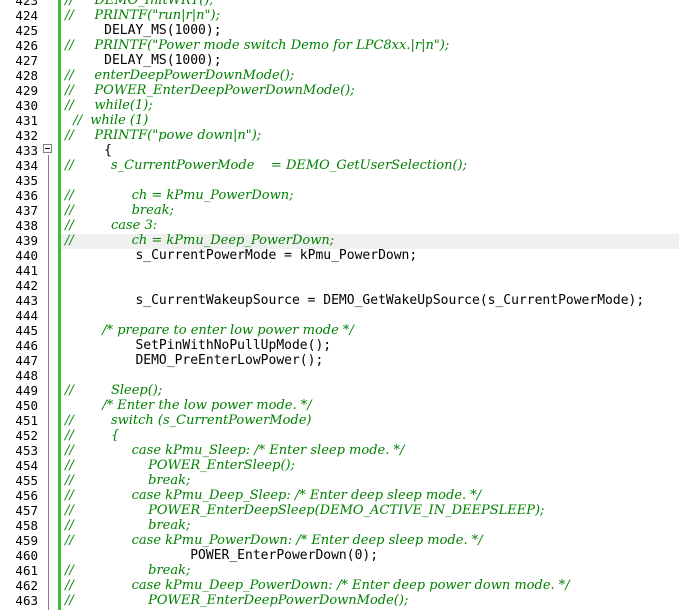 This screenshot has height=610, width=679. Describe the element at coordinates (26, 480) in the screenshot. I see `line-number: 455` at that location.